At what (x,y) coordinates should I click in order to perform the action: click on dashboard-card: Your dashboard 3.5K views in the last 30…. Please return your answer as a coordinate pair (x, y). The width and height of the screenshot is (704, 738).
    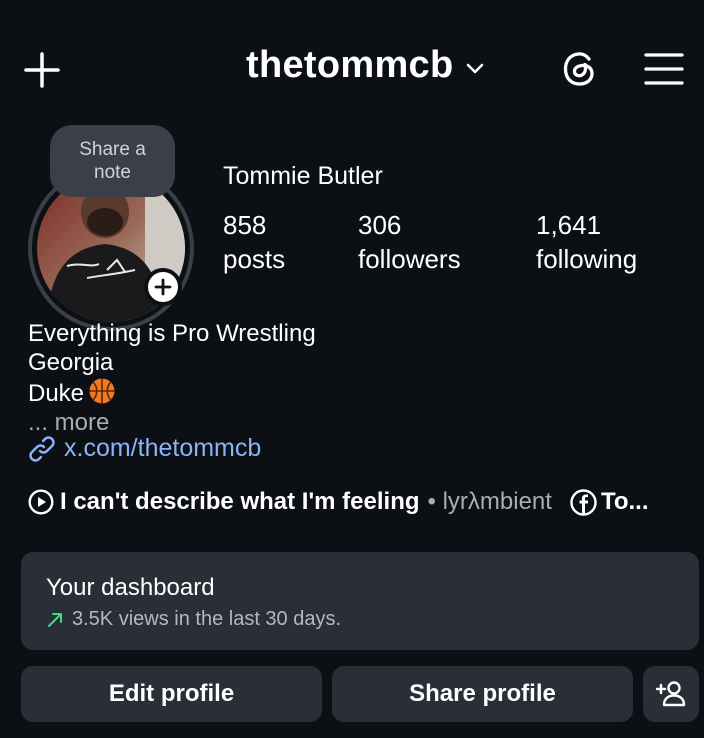
    Looking at the image, I should click on (360, 601).